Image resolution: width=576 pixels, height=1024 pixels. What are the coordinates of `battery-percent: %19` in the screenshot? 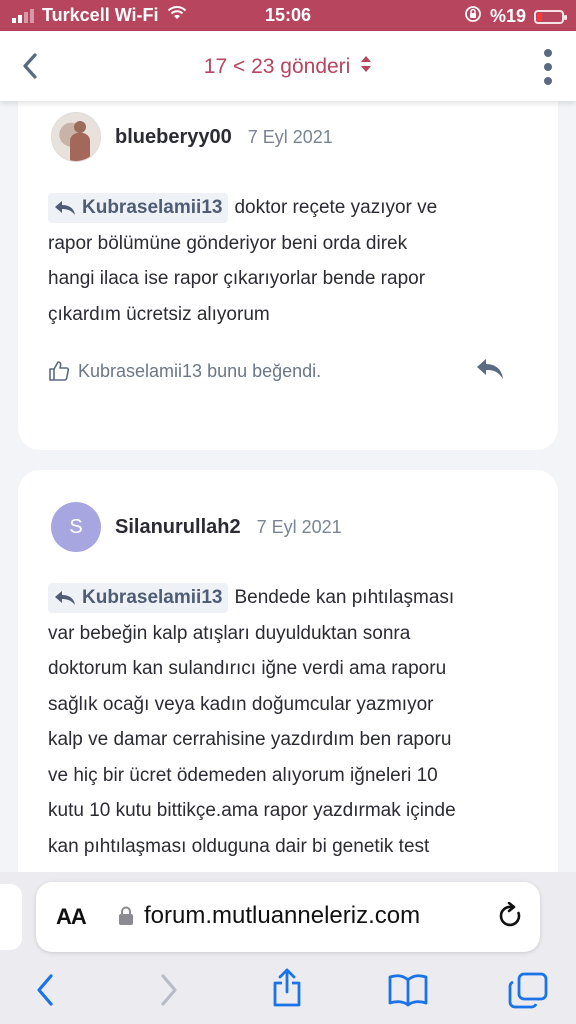 It's located at (507, 16).